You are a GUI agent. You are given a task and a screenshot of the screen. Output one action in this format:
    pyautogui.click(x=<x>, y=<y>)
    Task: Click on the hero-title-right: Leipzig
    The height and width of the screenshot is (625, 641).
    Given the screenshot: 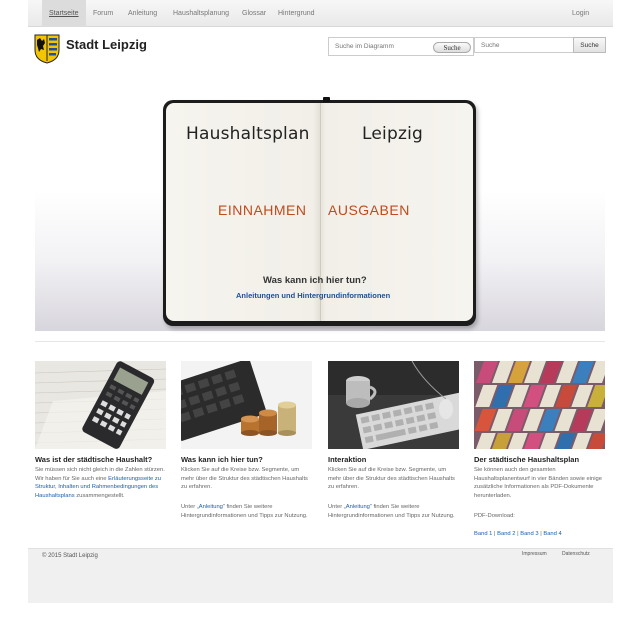 What is the action you would take?
    pyautogui.click(x=392, y=134)
    